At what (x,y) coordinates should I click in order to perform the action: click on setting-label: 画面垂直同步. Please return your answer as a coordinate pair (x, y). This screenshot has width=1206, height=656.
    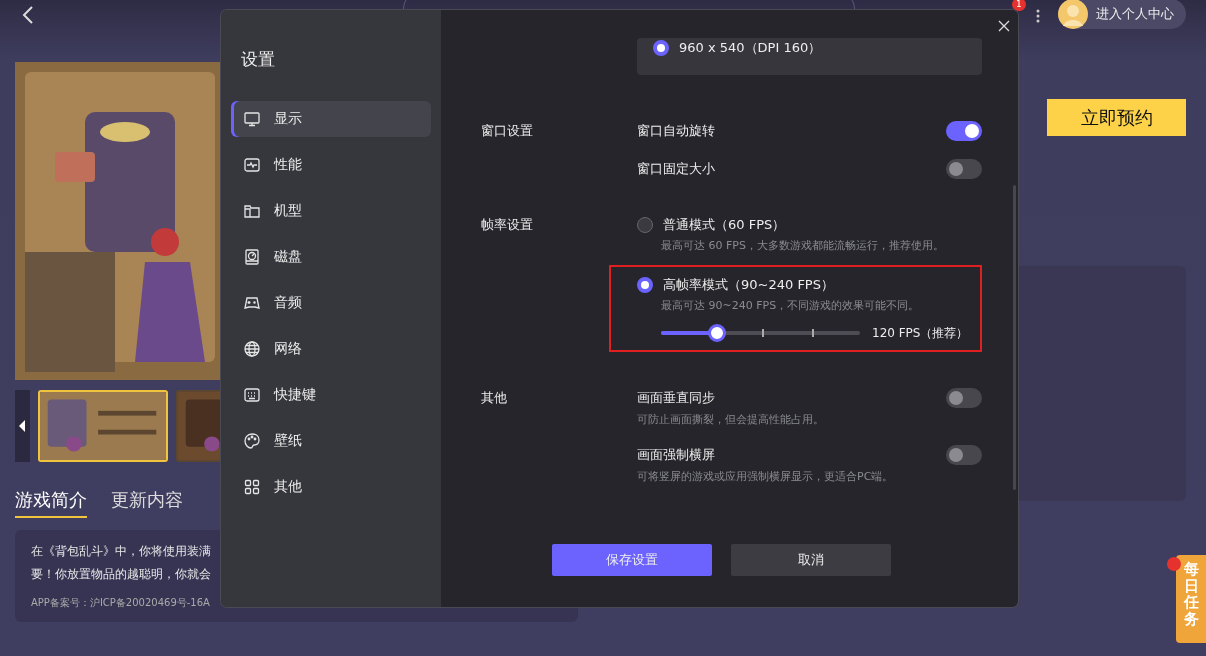
    Looking at the image, I should click on (676, 398).